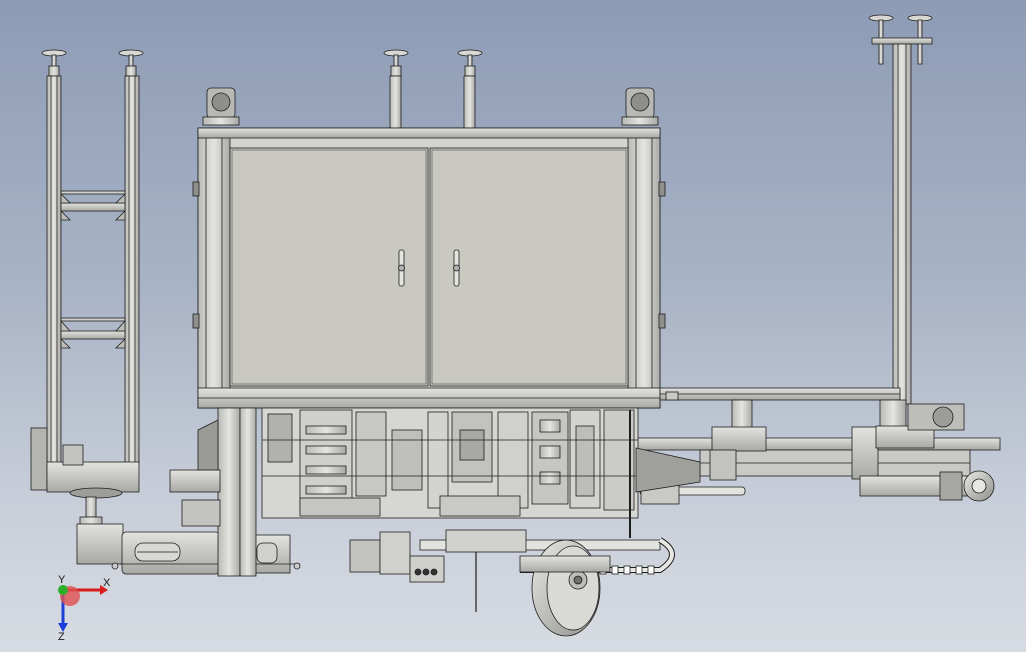  What do you see at coordinates (221, 106) in the screenshot?
I see `caster-left` at bounding box center [221, 106].